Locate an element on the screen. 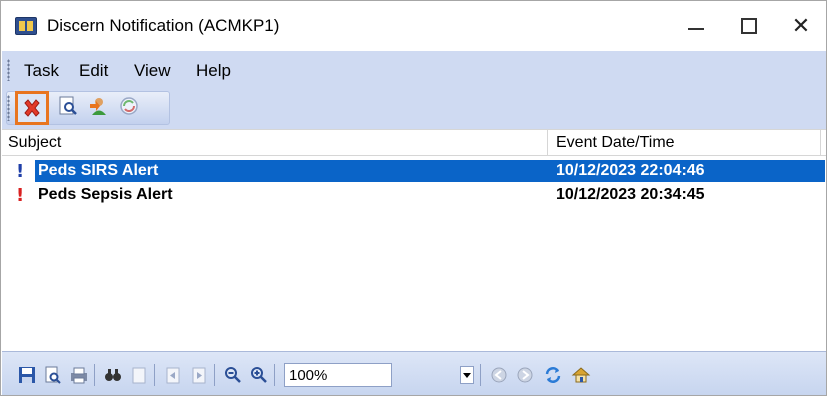 This screenshot has width=827, height=396. save-button is located at coordinates (27, 375).